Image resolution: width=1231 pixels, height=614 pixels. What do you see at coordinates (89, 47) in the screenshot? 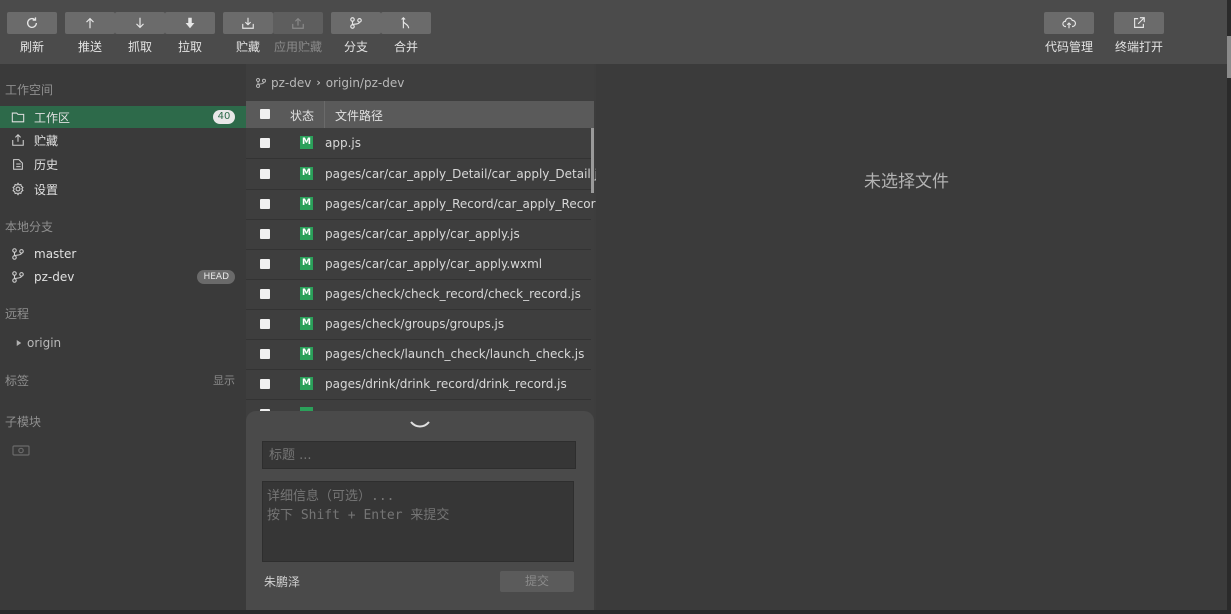
I see `push-label: 推送` at bounding box center [89, 47].